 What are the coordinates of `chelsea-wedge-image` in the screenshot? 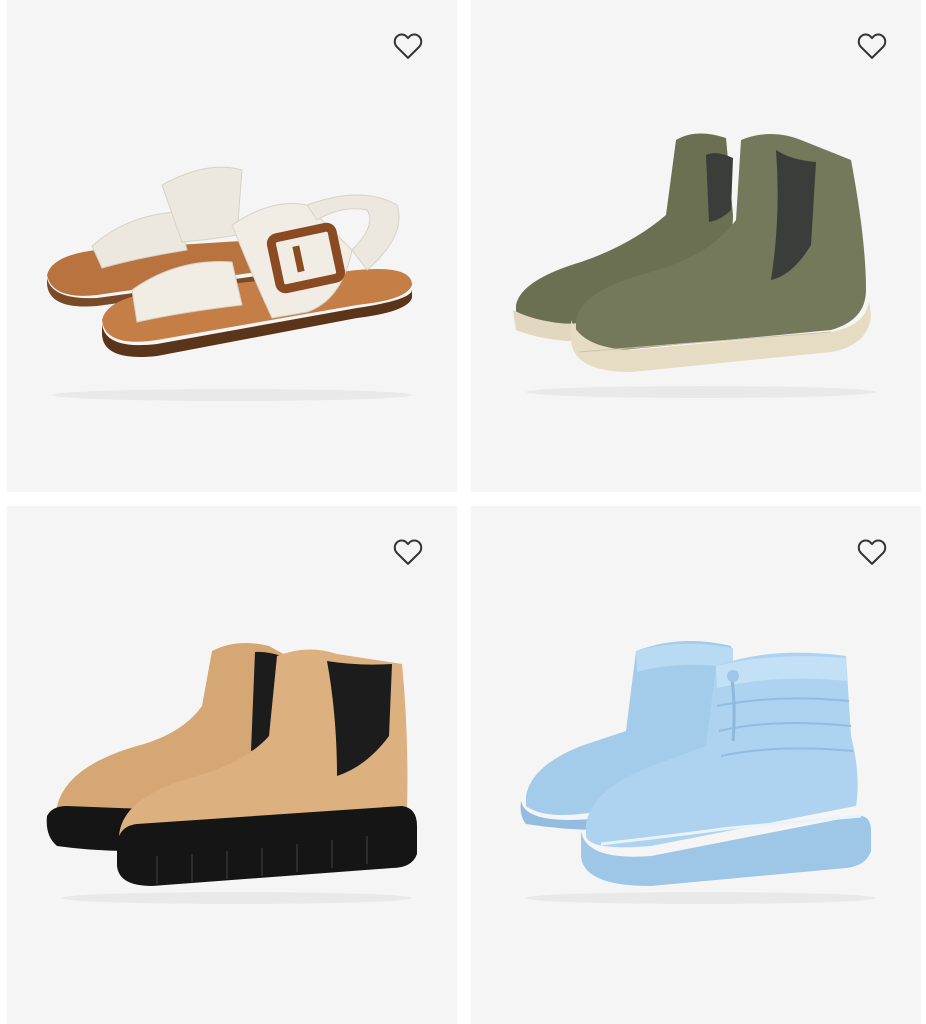 It's located at (694, 265).